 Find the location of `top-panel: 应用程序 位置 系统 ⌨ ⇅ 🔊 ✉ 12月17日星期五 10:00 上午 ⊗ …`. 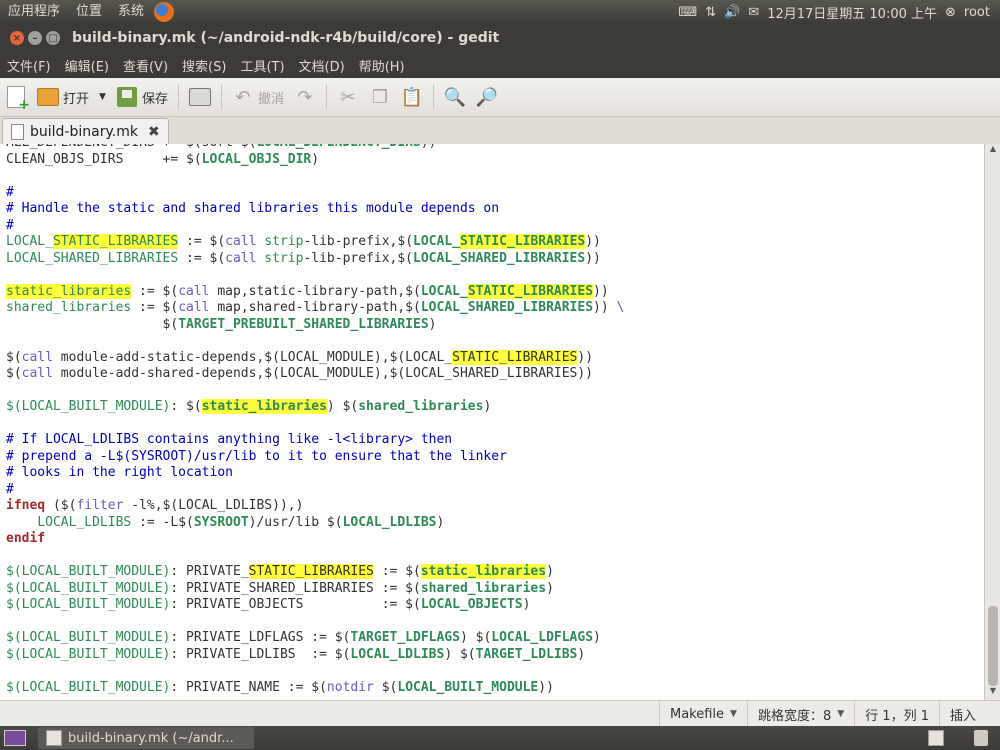

top-panel: 应用程序 位置 系统 ⌨ ⇅ 🔊 ✉ 12月17日星期五 10:00 上午 ⊗ … is located at coordinates (500, 12).